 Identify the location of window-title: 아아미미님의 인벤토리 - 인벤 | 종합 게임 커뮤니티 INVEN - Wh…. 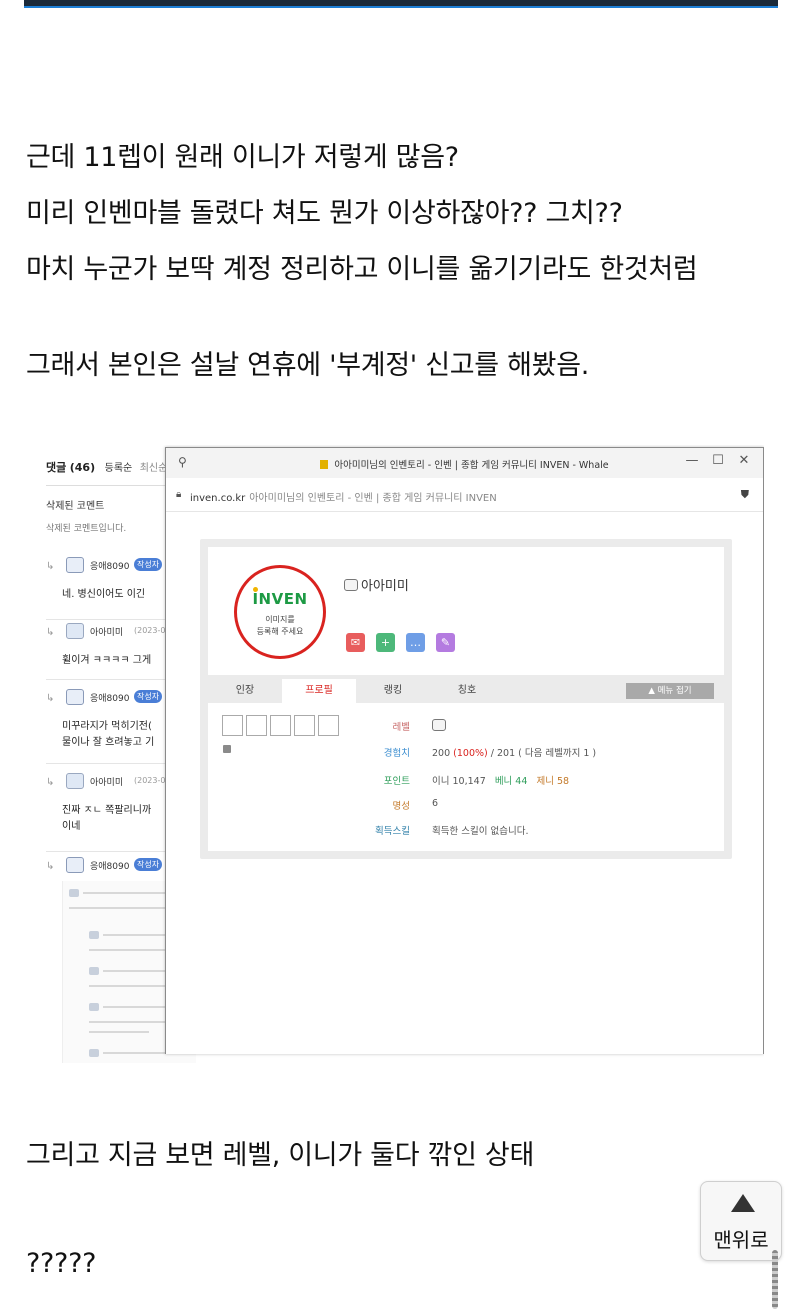
(464, 464).